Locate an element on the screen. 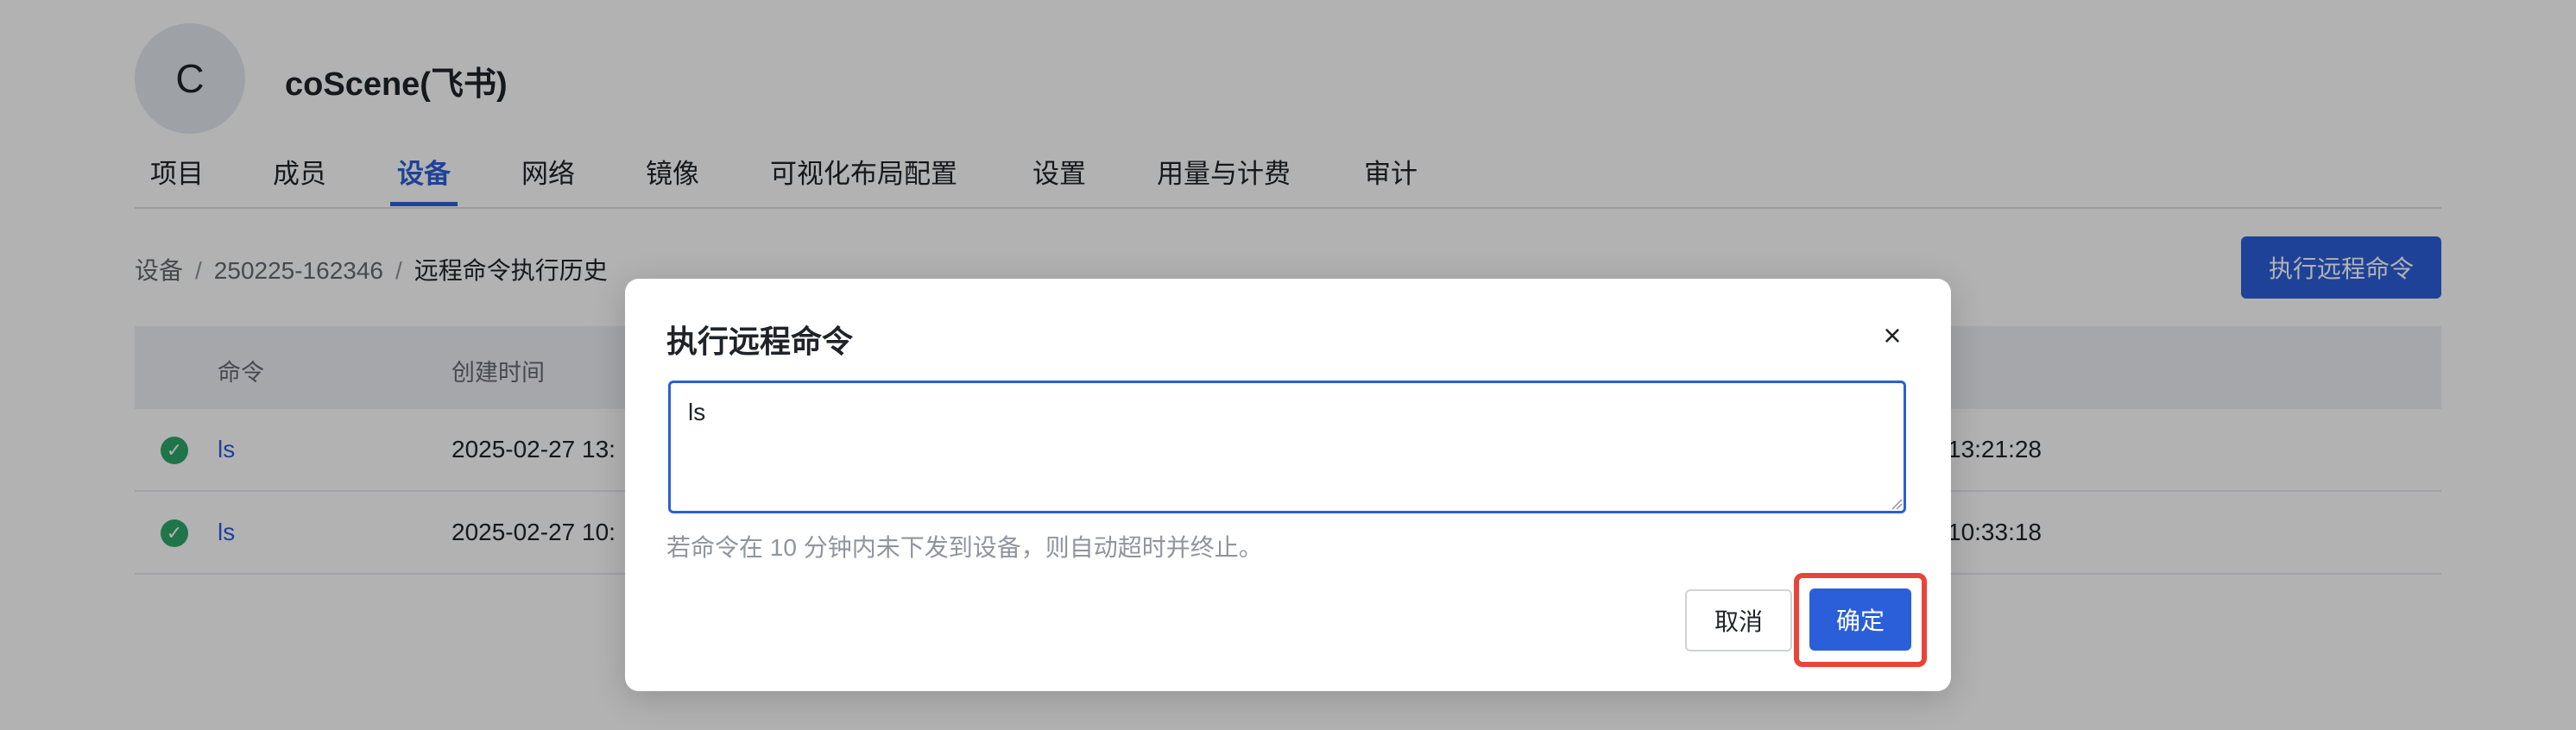 The image size is (2576, 730). confirm-highlight-box: 确定 is located at coordinates (1860, 620).